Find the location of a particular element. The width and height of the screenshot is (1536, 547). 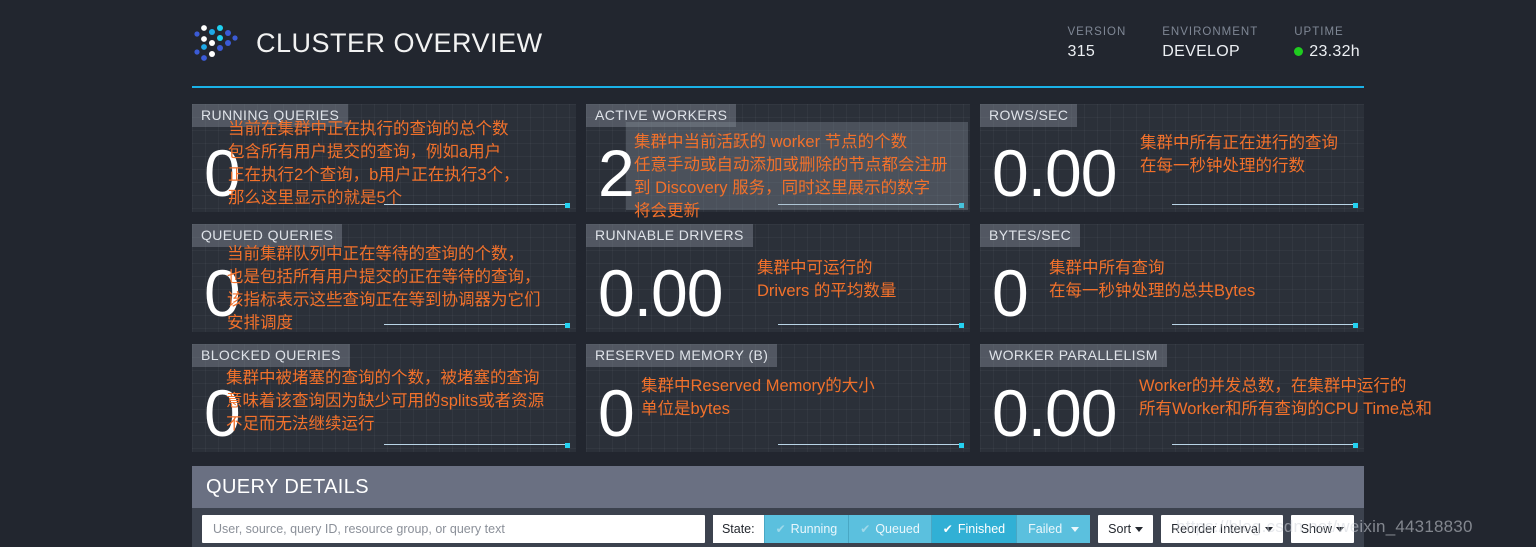

stat-card-worker-parallelism: WORKER PARALLELISM 0.00 is located at coordinates (1172, 398).